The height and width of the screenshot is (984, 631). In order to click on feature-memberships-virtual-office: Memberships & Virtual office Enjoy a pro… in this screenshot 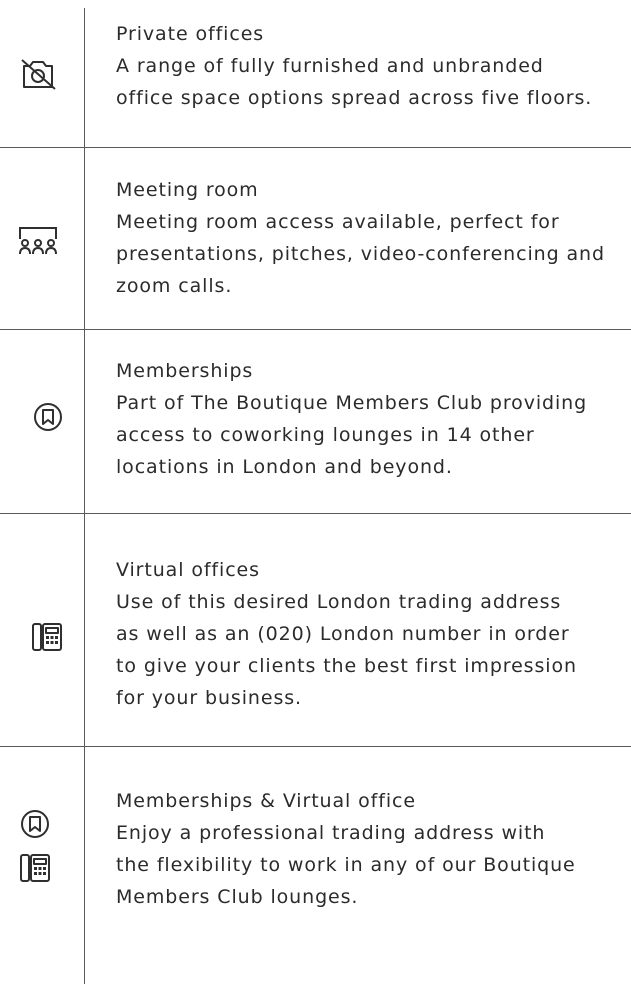, I will do `click(372, 851)`.